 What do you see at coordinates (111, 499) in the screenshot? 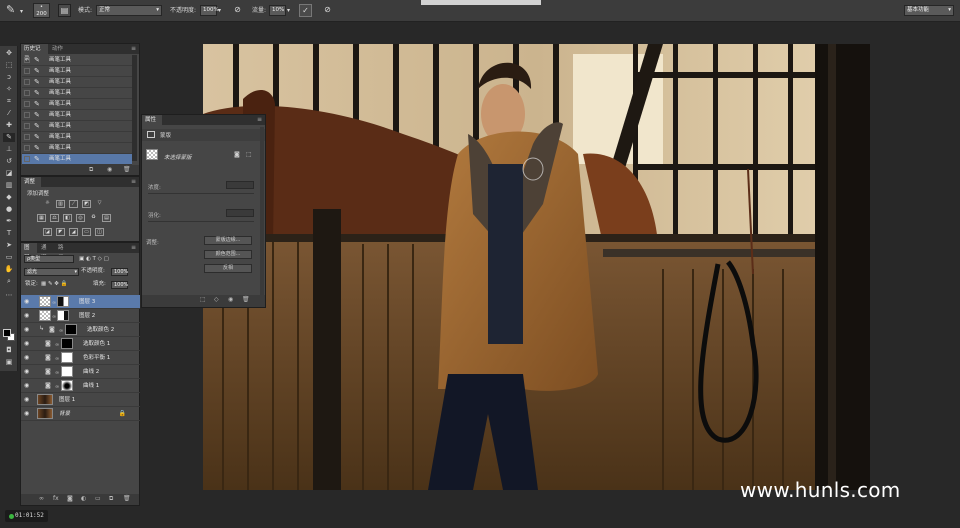
I see `new-layer-icon: ⧉` at bounding box center [111, 499].